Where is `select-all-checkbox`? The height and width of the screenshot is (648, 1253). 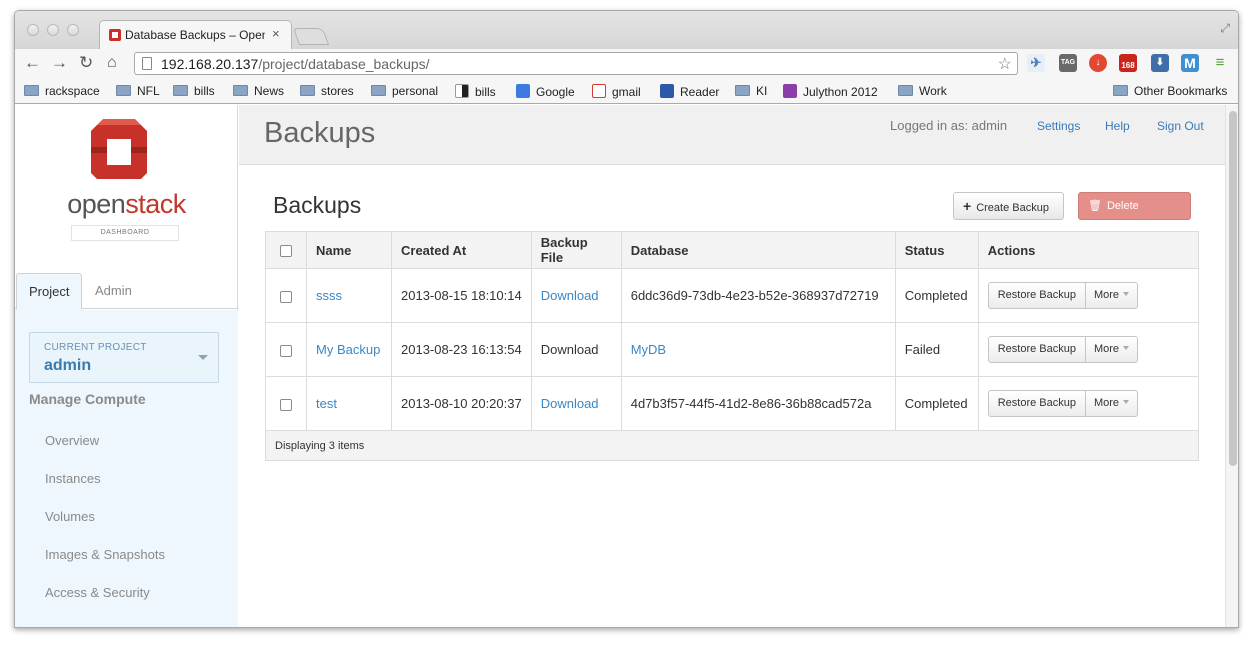
select-all-checkbox is located at coordinates (286, 251).